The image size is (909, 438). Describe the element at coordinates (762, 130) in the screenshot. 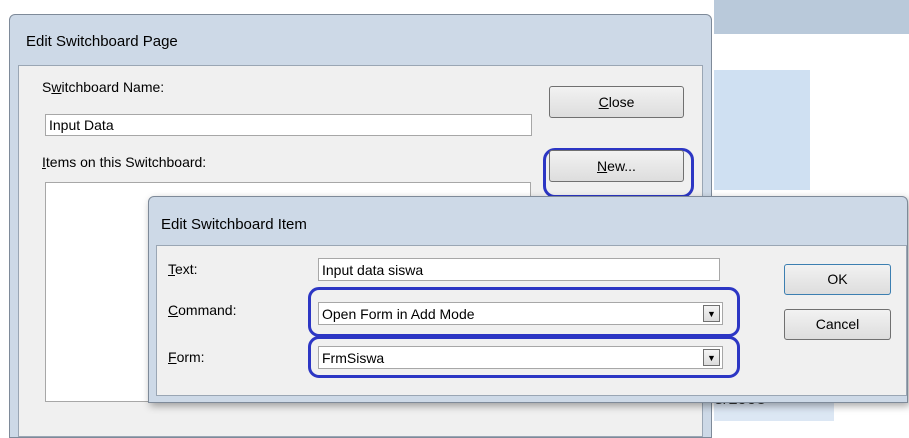

I see `background-panel` at that location.